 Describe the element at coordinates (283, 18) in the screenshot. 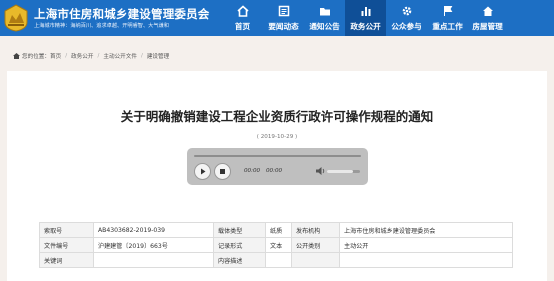

I see `nav-item-news: 要闻动态` at that location.